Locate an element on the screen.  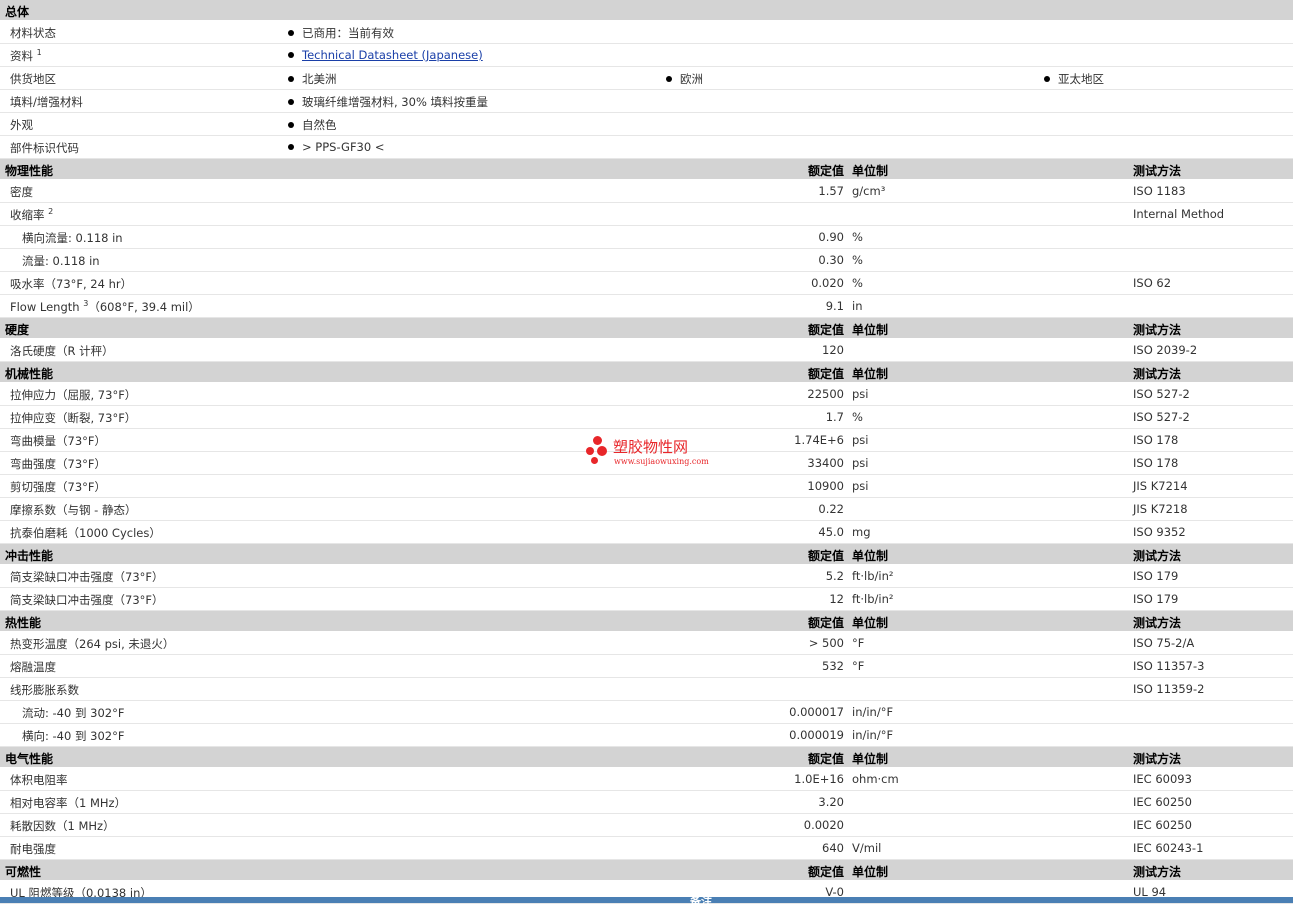
property-value: 0.30 is located at coordinates (831, 260).